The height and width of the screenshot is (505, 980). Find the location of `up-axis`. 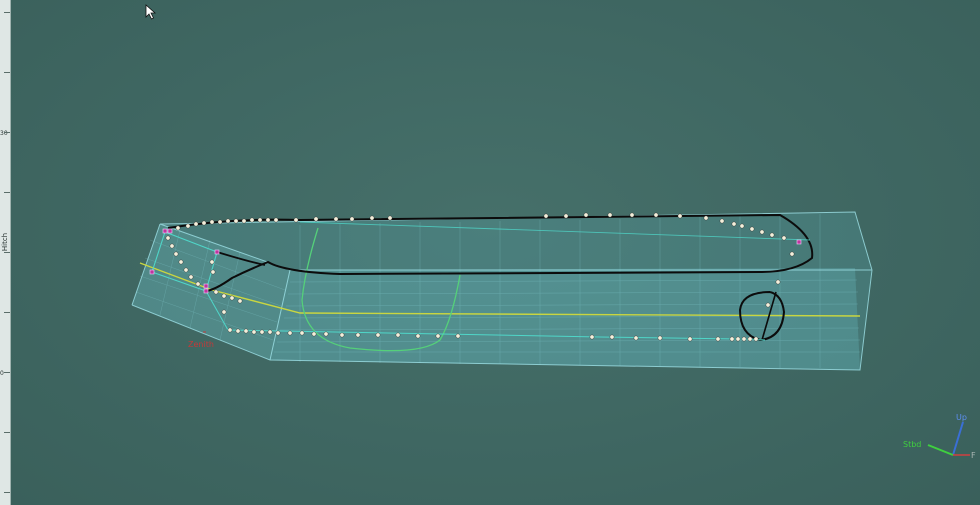

up-axis is located at coordinates (958, 438).